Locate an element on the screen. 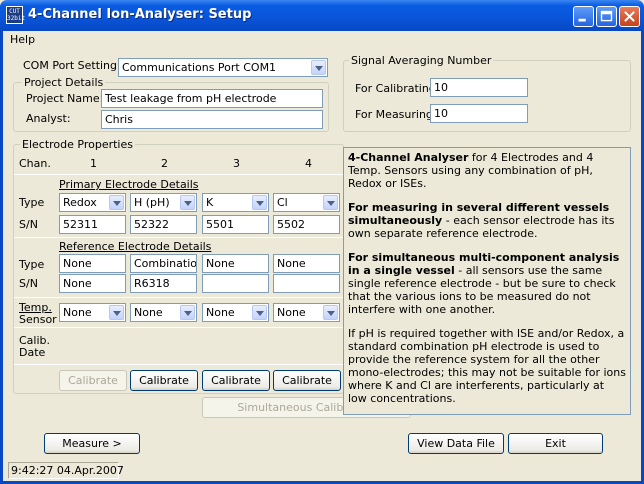 The width and height of the screenshot is (644, 484). project-name-input: Test leakage from pH electrode is located at coordinates (212, 98).